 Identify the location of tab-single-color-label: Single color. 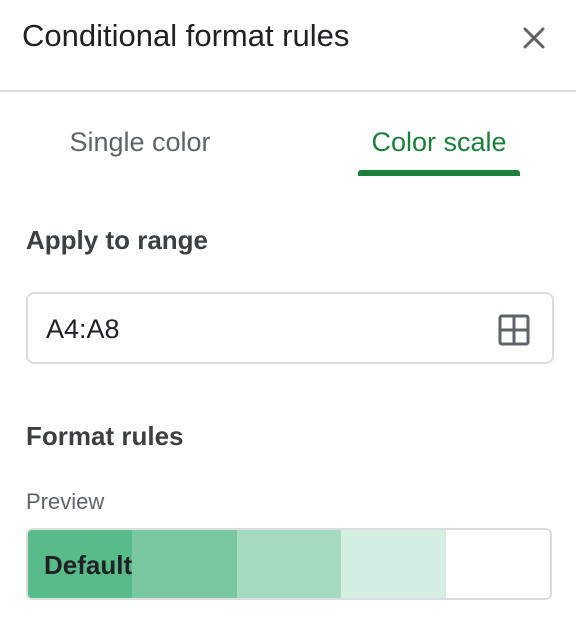
(140, 142).